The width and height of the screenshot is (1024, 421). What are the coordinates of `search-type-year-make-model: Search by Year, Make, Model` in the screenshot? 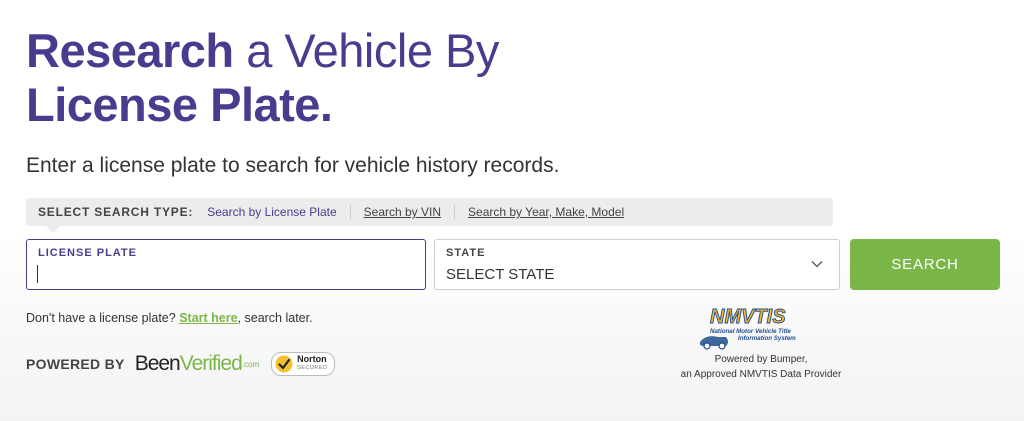 It's located at (545, 212).